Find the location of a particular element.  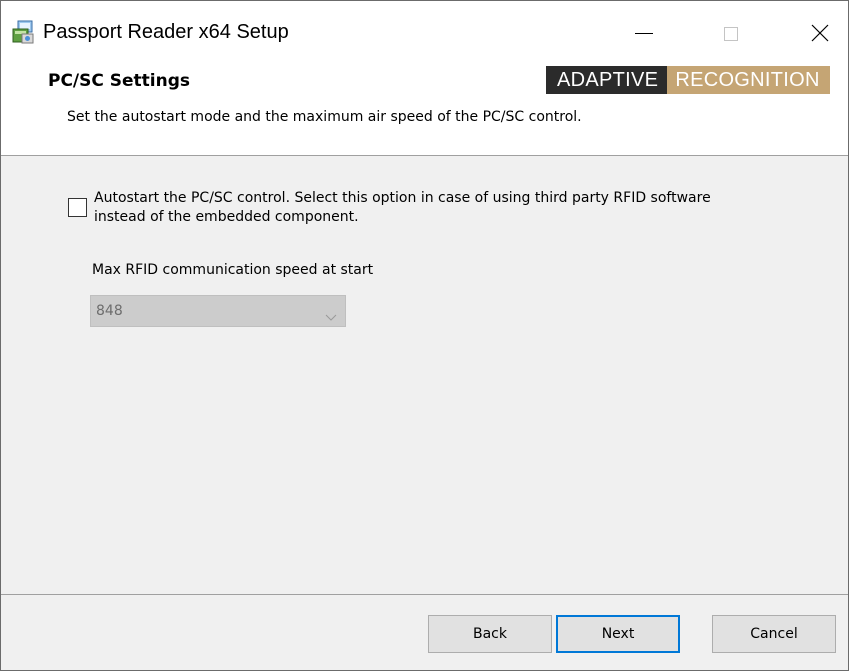

close-icon is located at coordinates (820, 33).